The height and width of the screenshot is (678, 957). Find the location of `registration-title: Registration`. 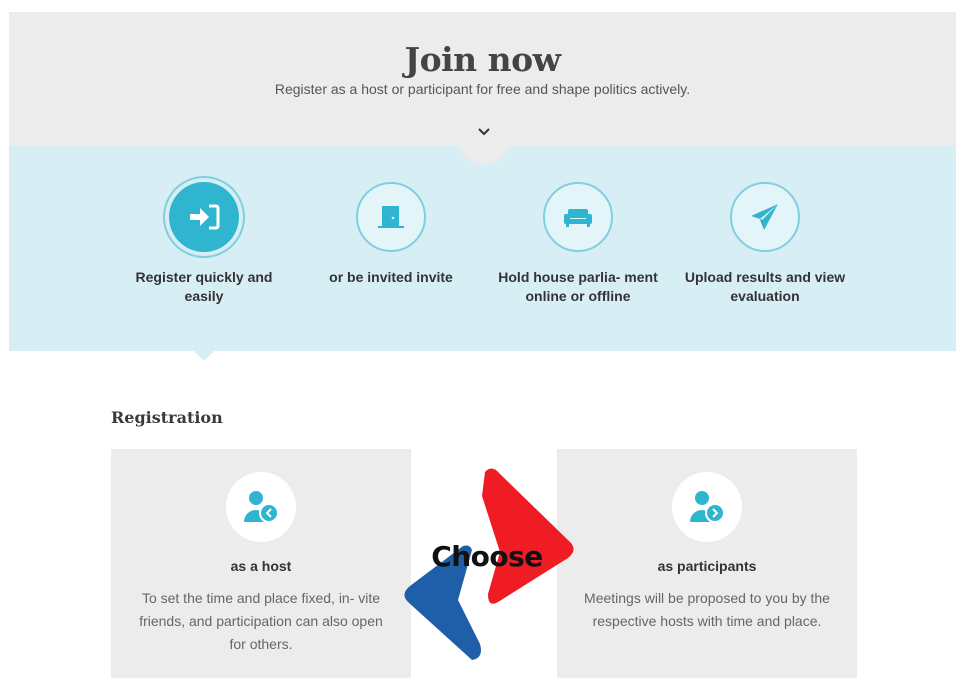

registration-title: Registration is located at coordinates (167, 417).